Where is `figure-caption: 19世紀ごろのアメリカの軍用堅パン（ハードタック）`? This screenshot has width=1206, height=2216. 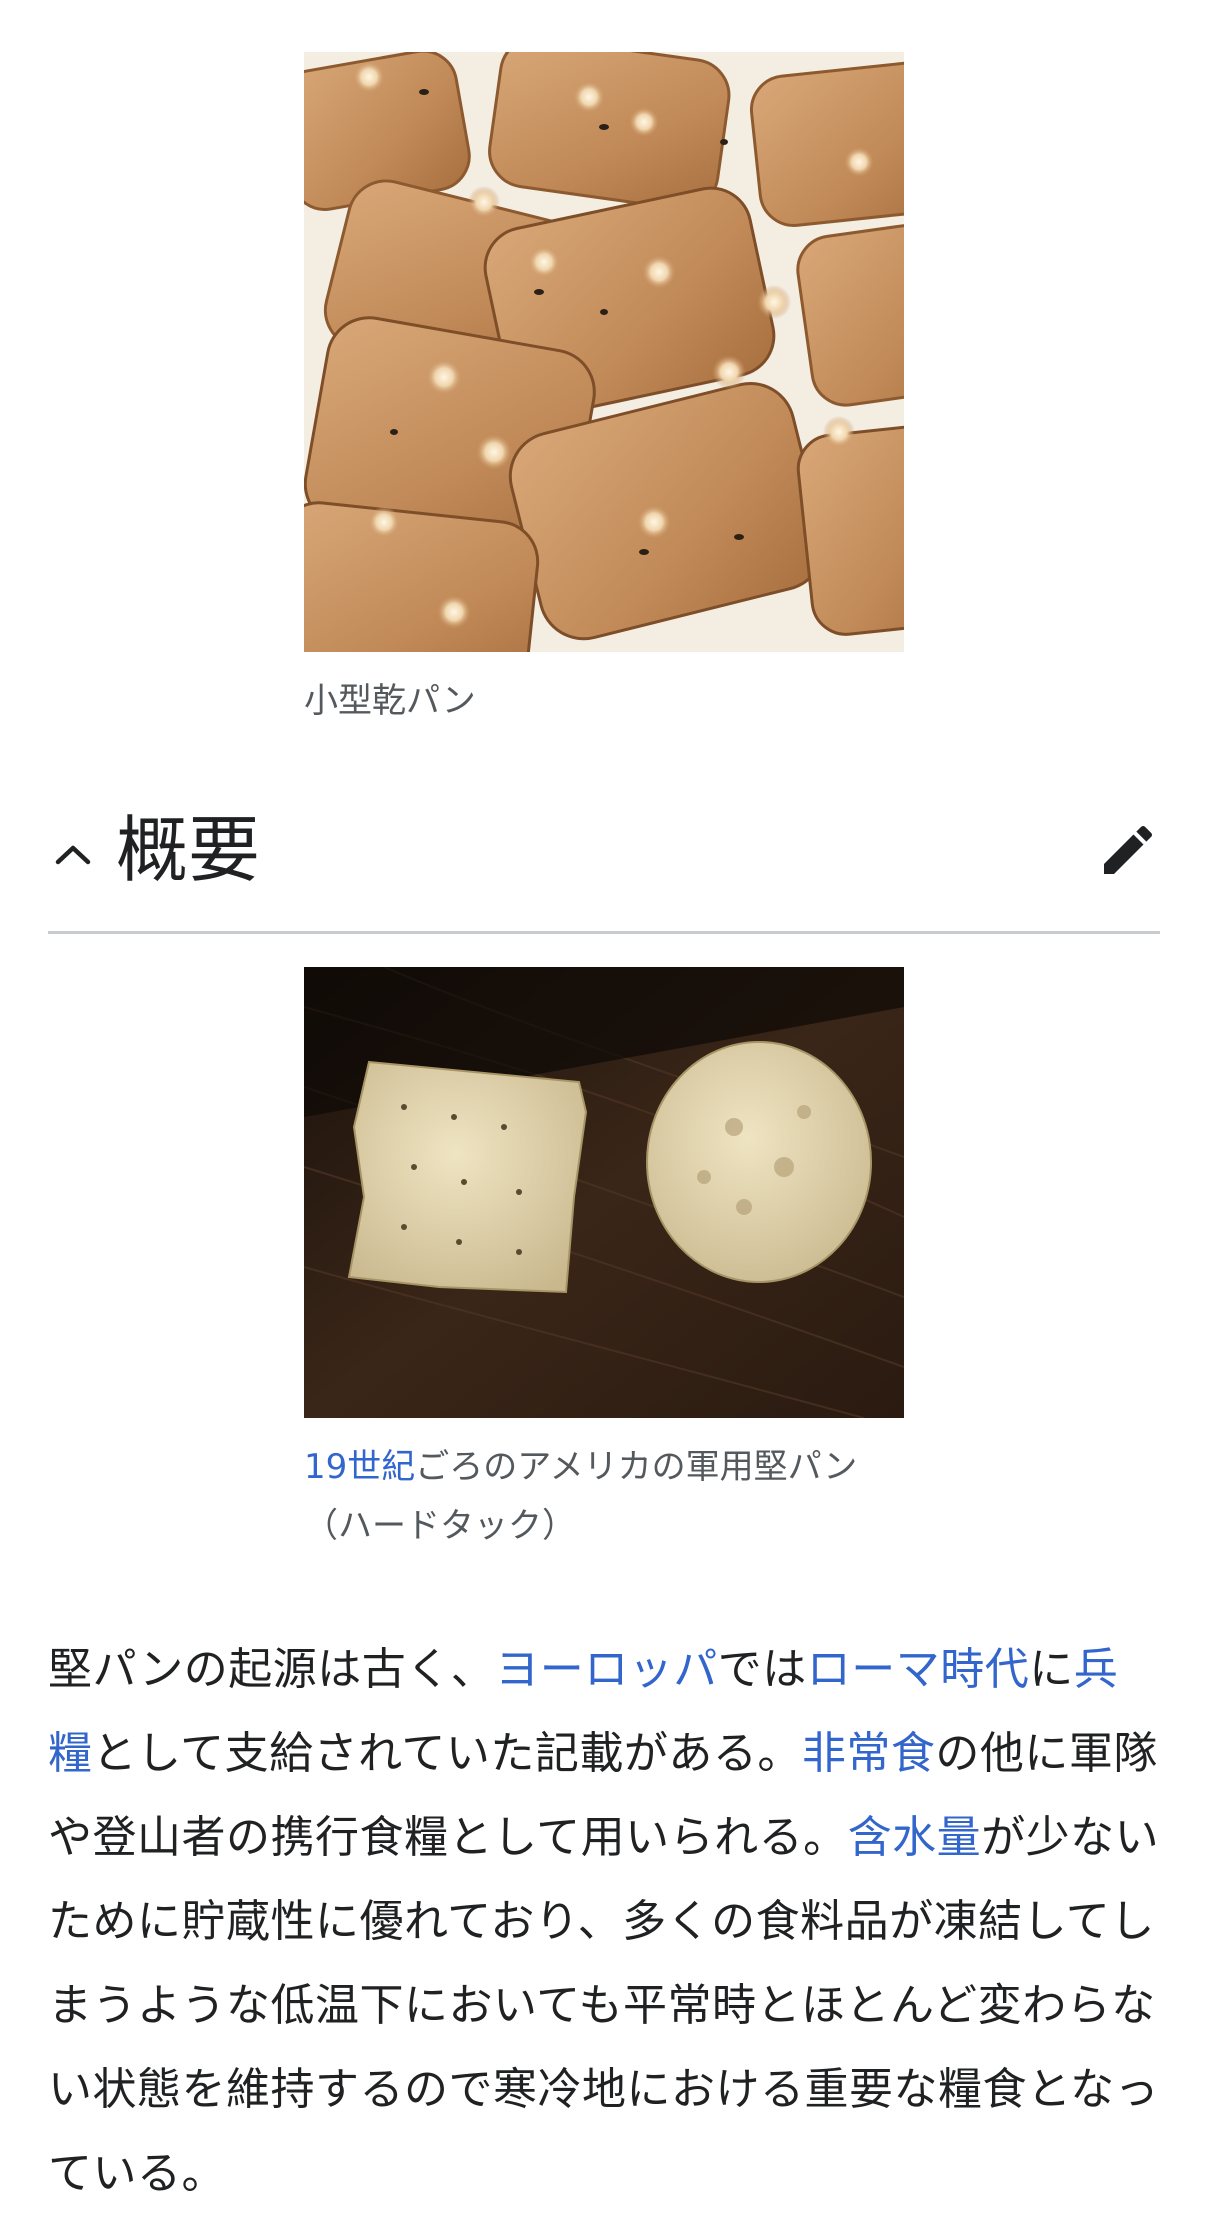
figure-caption: 19世紀ごろのアメリカの軍用堅パン（ハードタック） is located at coordinates (614, 1497).